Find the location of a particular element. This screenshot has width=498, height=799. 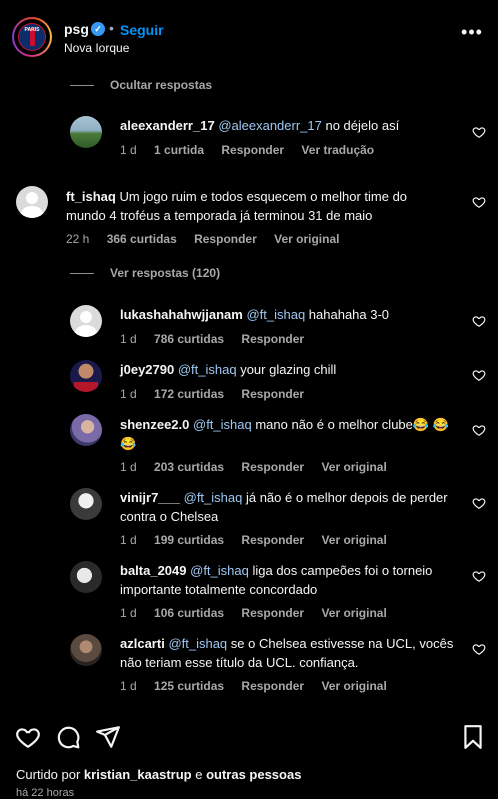

comment-username: vinijr7___ is located at coordinates (150, 497).